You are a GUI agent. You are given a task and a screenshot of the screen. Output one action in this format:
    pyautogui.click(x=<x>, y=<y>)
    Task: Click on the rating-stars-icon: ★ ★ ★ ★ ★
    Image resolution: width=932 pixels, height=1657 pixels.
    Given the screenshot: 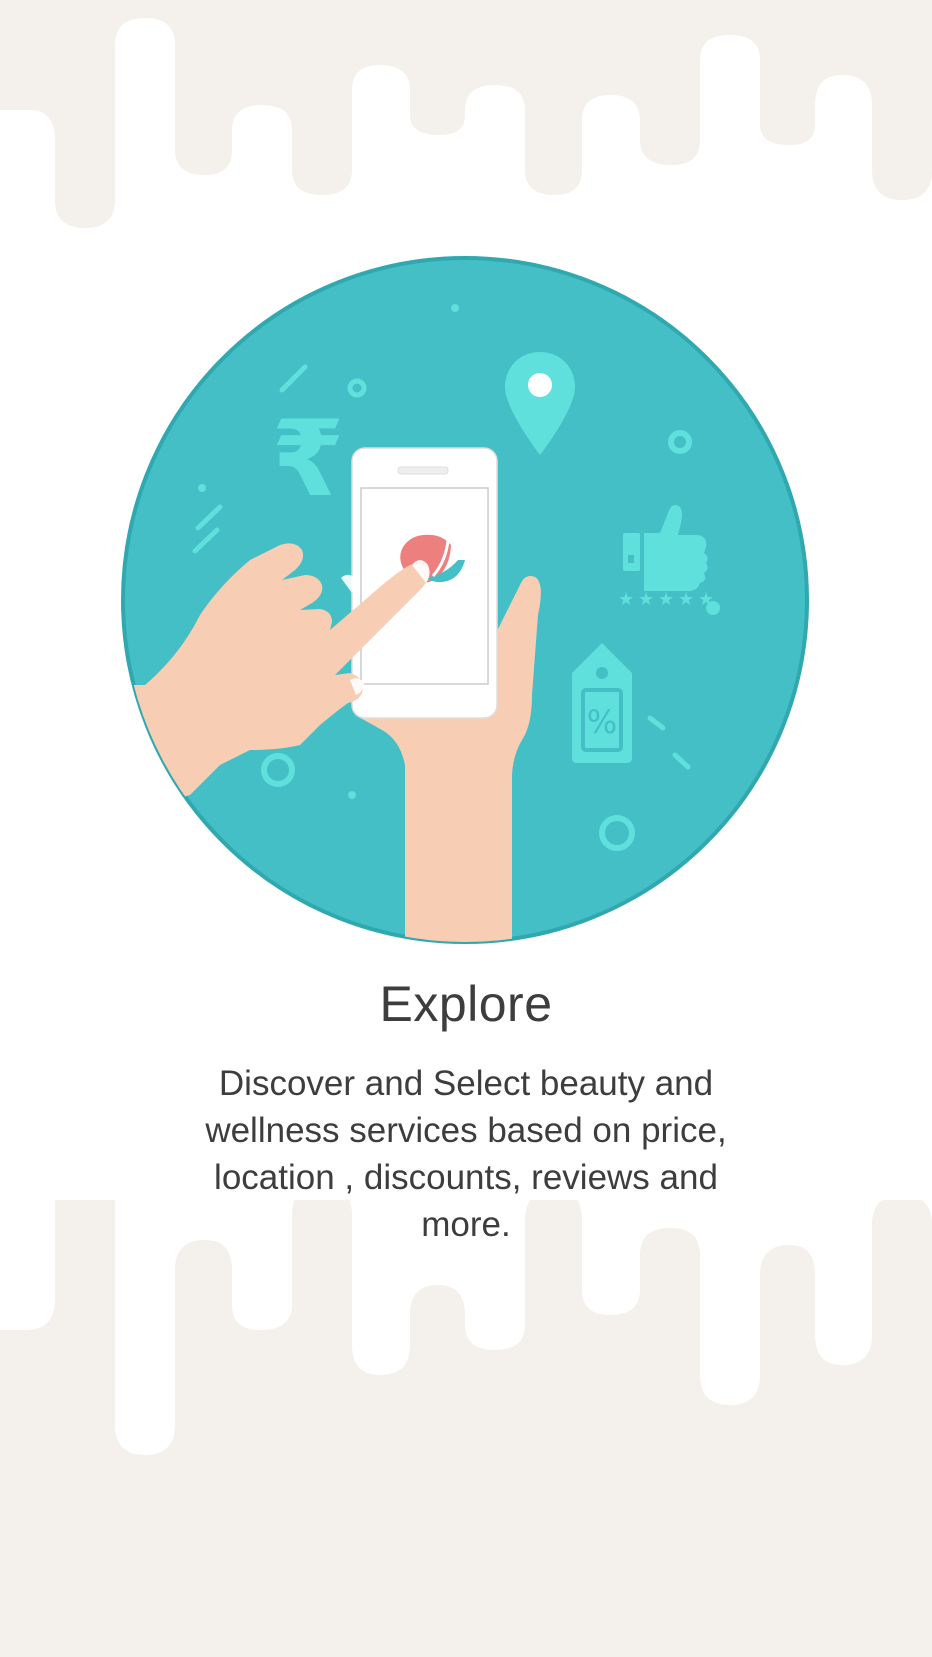 What is the action you would take?
    pyautogui.click(x=666, y=599)
    